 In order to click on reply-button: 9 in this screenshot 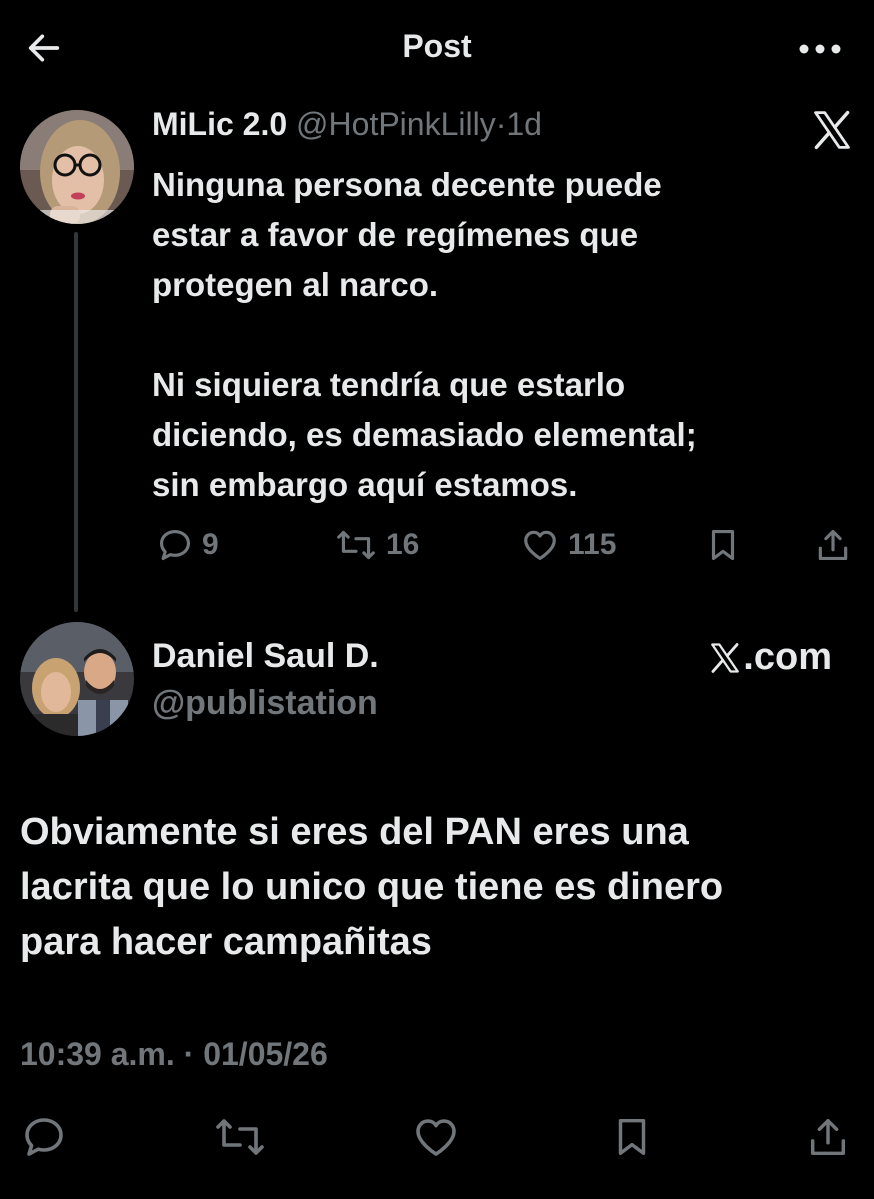, I will do `click(187, 545)`.